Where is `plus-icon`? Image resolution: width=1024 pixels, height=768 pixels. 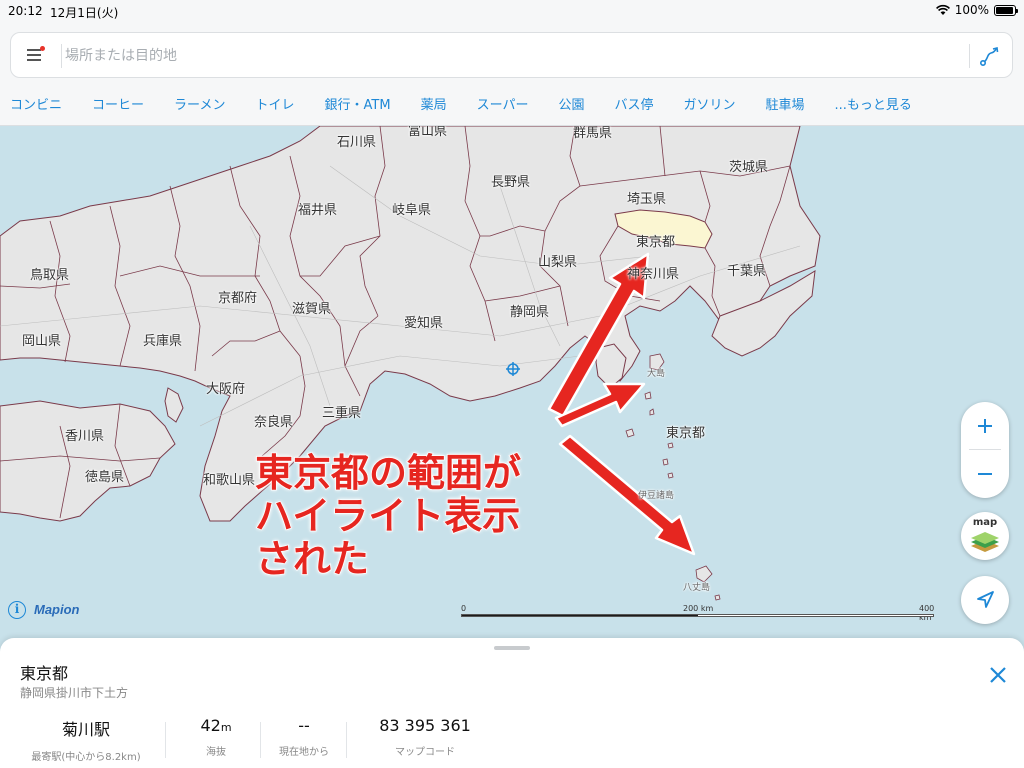
plus-icon is located at coordinates (985, 426).